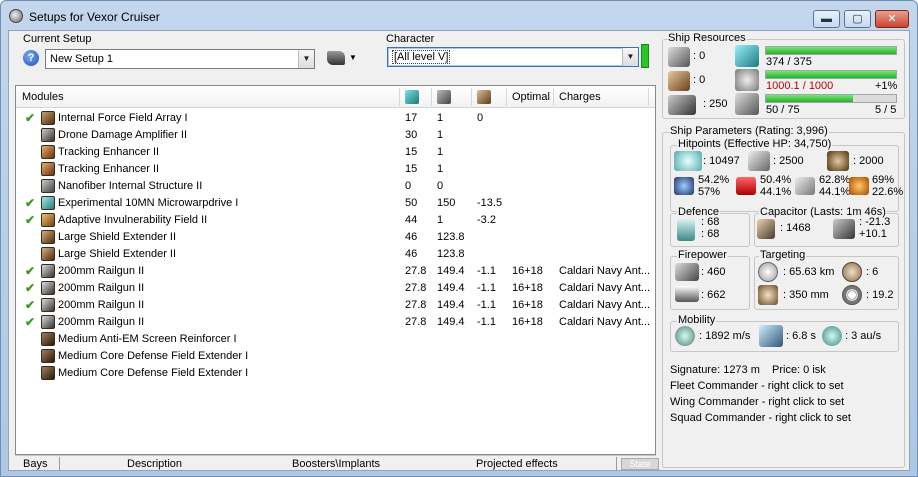 This screenshot has width=918, height=477. Describe the element at coordinates (43, 97) in the screenshot. I see `modules-column-header: Modules` at that location.